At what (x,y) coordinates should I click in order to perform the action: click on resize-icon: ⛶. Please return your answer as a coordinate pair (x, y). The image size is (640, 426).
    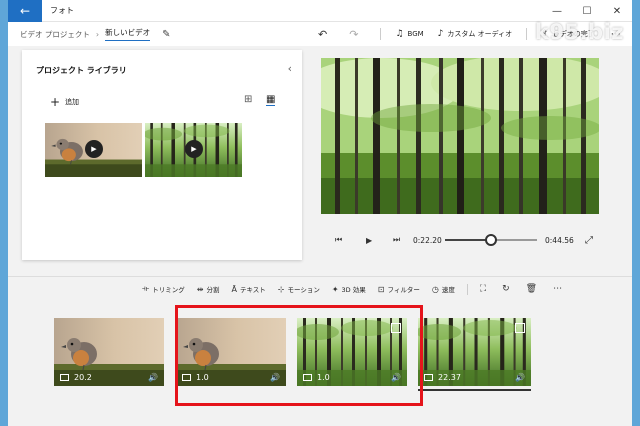
    Looking at the image, I should click on (483, 289).